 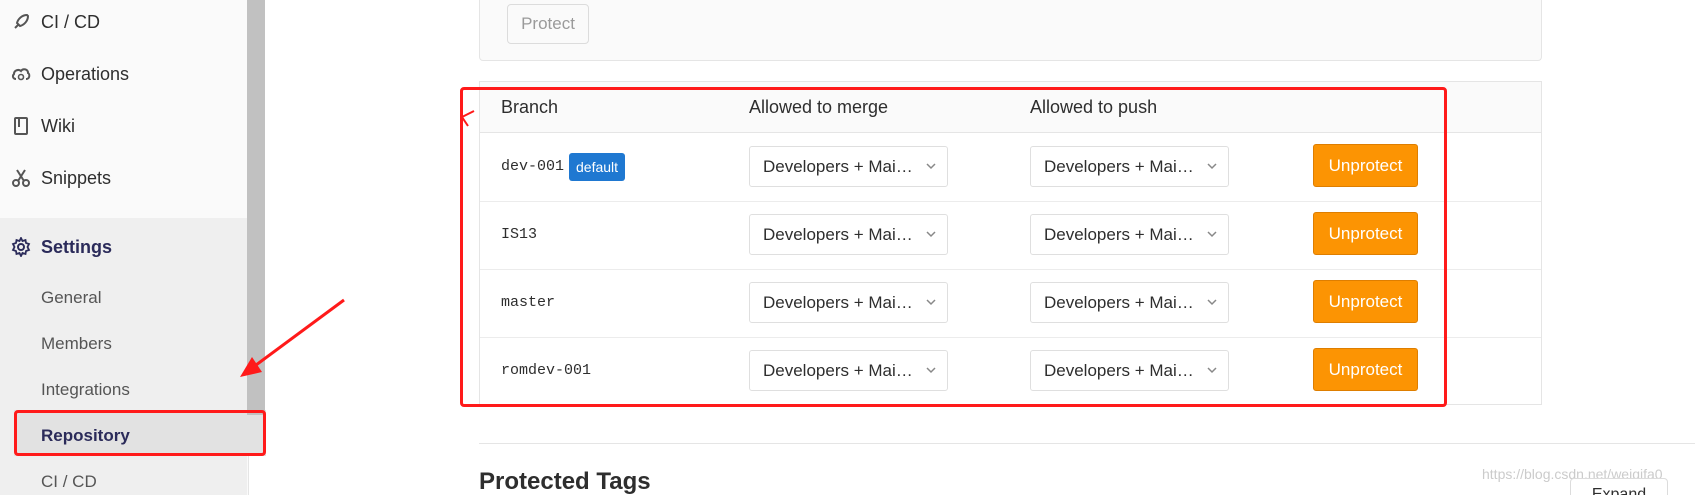 What do you see at coordinates (548, 24) in the screenshot?
I see `protect-button: Protect` at bounding box center [548, 24].